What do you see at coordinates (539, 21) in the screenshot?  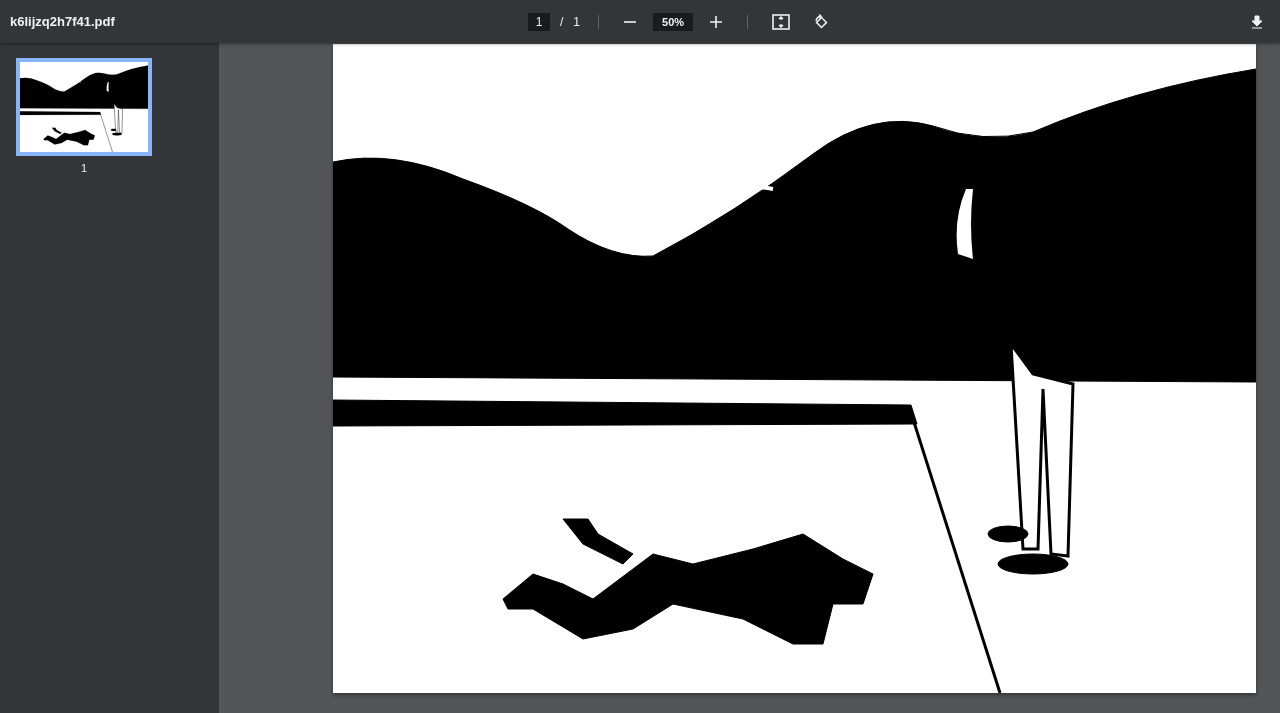 I see `page-number-field: 1` at bounding box center [539, 21].